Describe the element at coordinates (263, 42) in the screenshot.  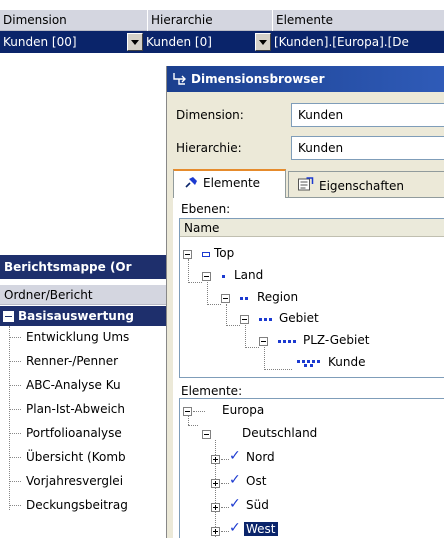
I see `hierarchie-dropdown-button` at that location.